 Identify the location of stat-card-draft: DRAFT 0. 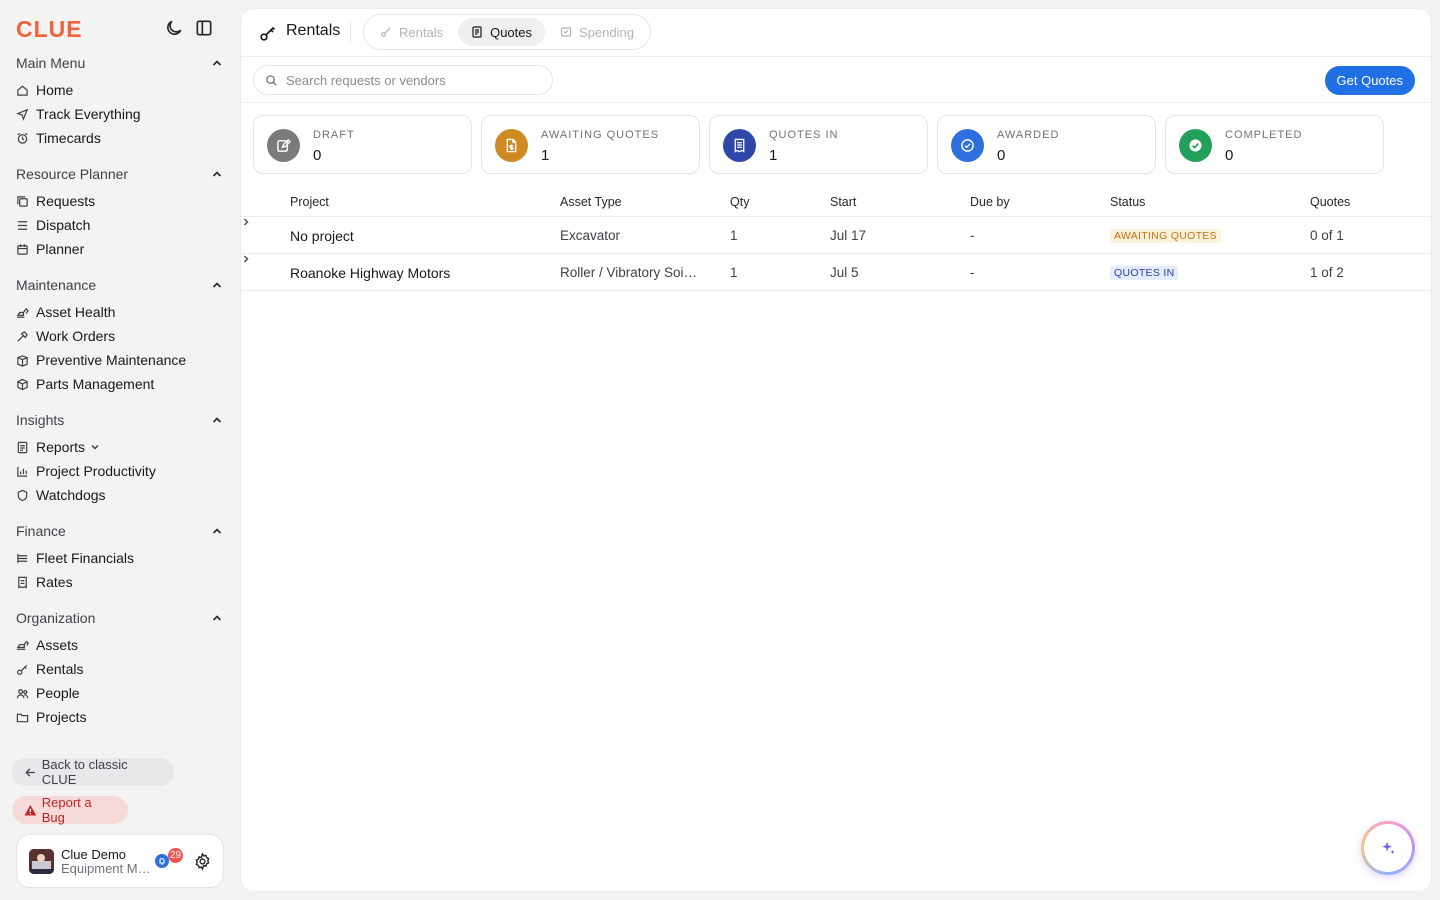
(362, 144).